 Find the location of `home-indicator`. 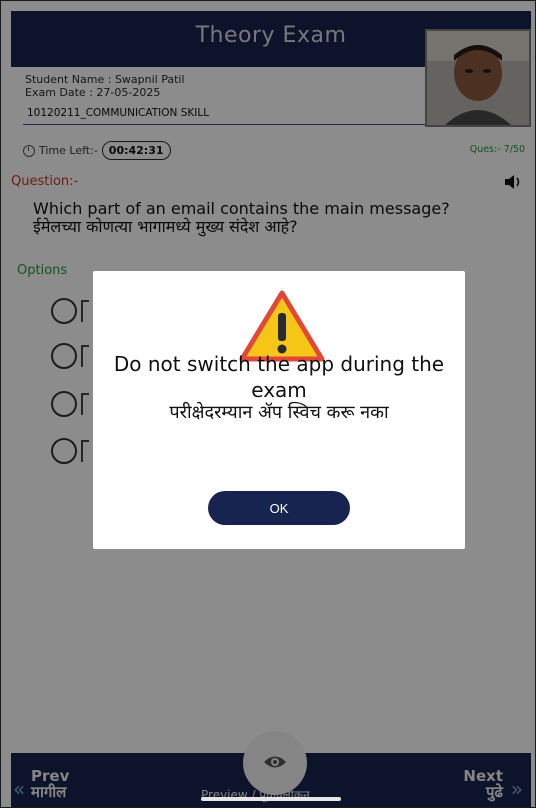

home-indicator is located at coordinates (271, 799).